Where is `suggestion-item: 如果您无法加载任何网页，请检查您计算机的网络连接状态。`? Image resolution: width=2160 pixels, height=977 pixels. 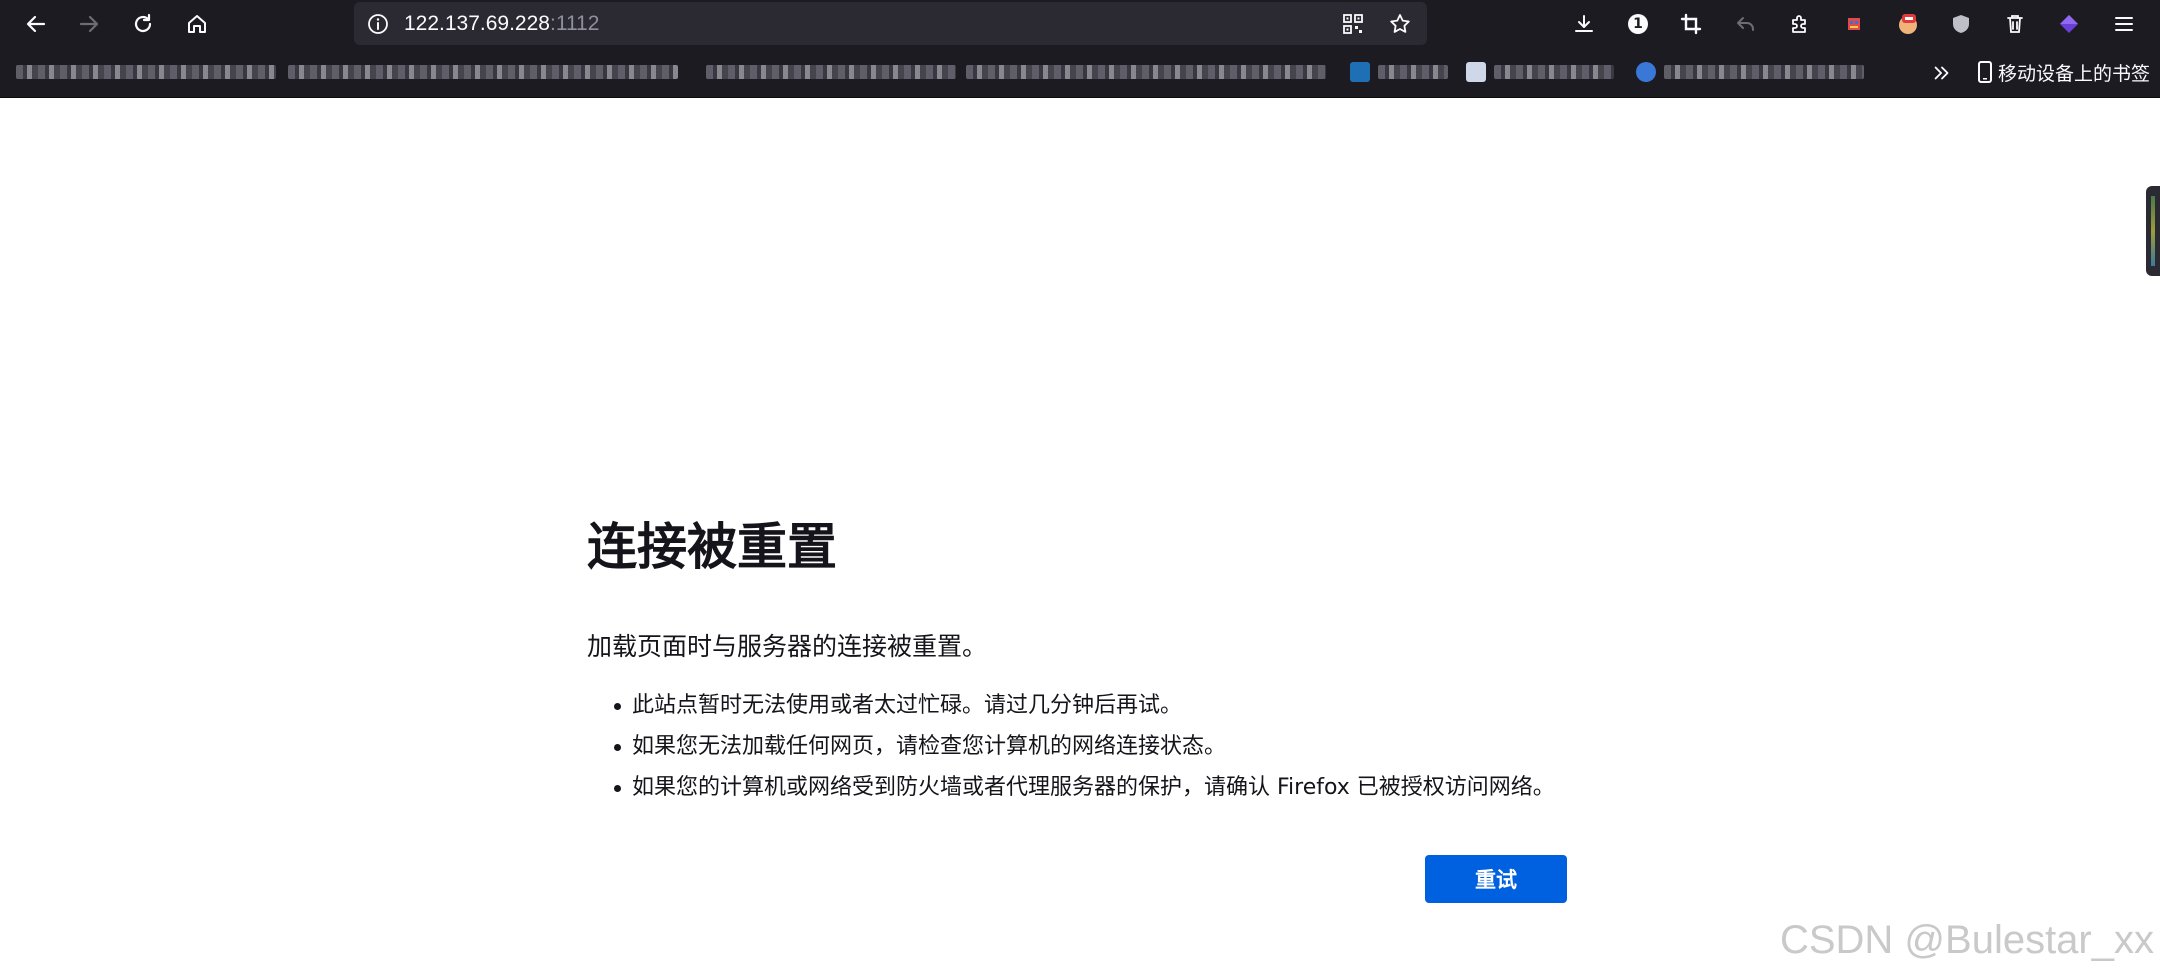
suggestion-item: 如果您无法加载任何网页，请检查您计算机的网络连接状态。 is located at coordinates (1071, 746).